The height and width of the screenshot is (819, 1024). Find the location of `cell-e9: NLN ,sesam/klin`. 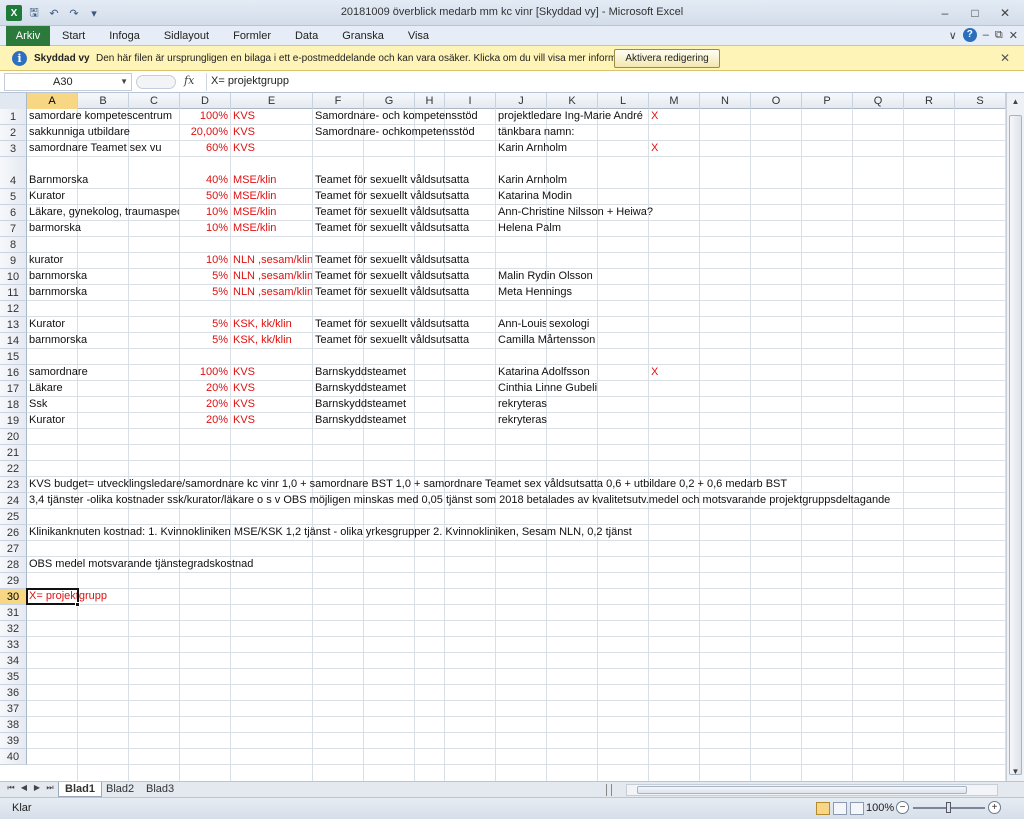

cell-e9: NLN ,sesam/klin is located at coordinates (272, 260).